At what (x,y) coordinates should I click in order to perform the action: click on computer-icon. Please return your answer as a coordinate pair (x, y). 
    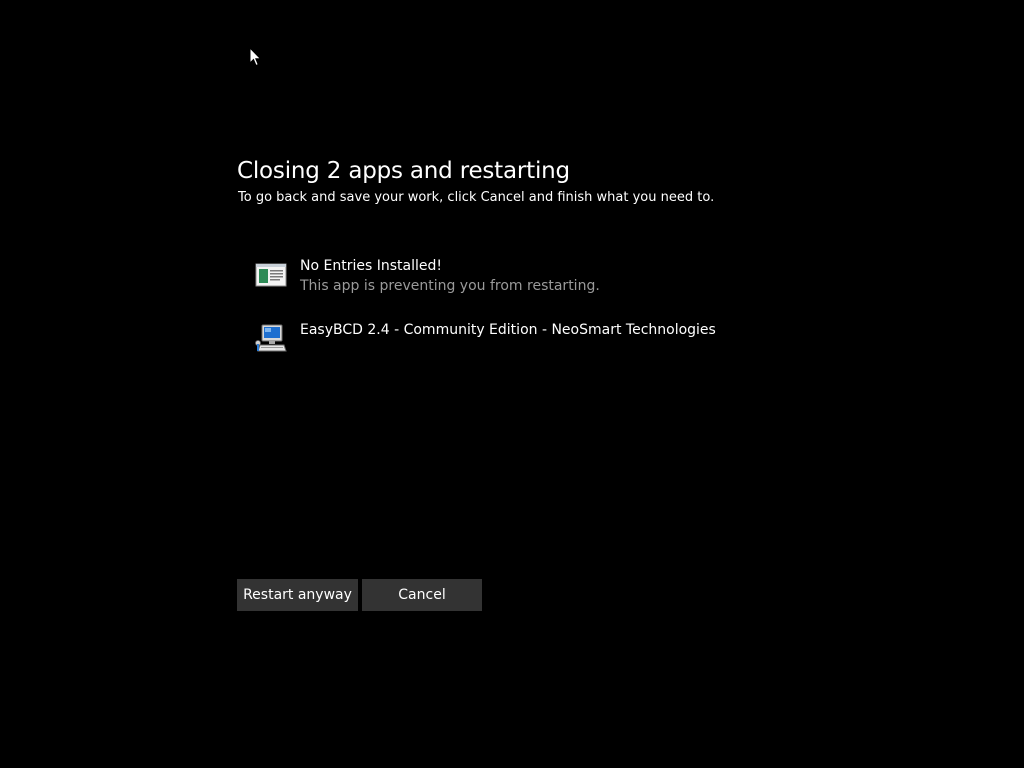
    Looking at the image, I should click on (271, 338).